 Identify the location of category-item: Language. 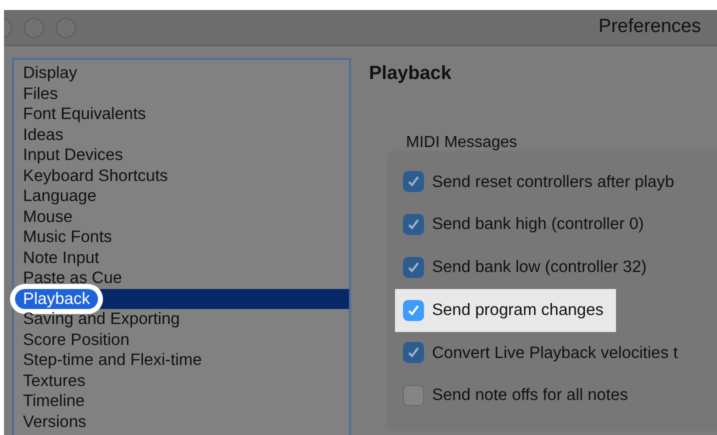
(181, 196).